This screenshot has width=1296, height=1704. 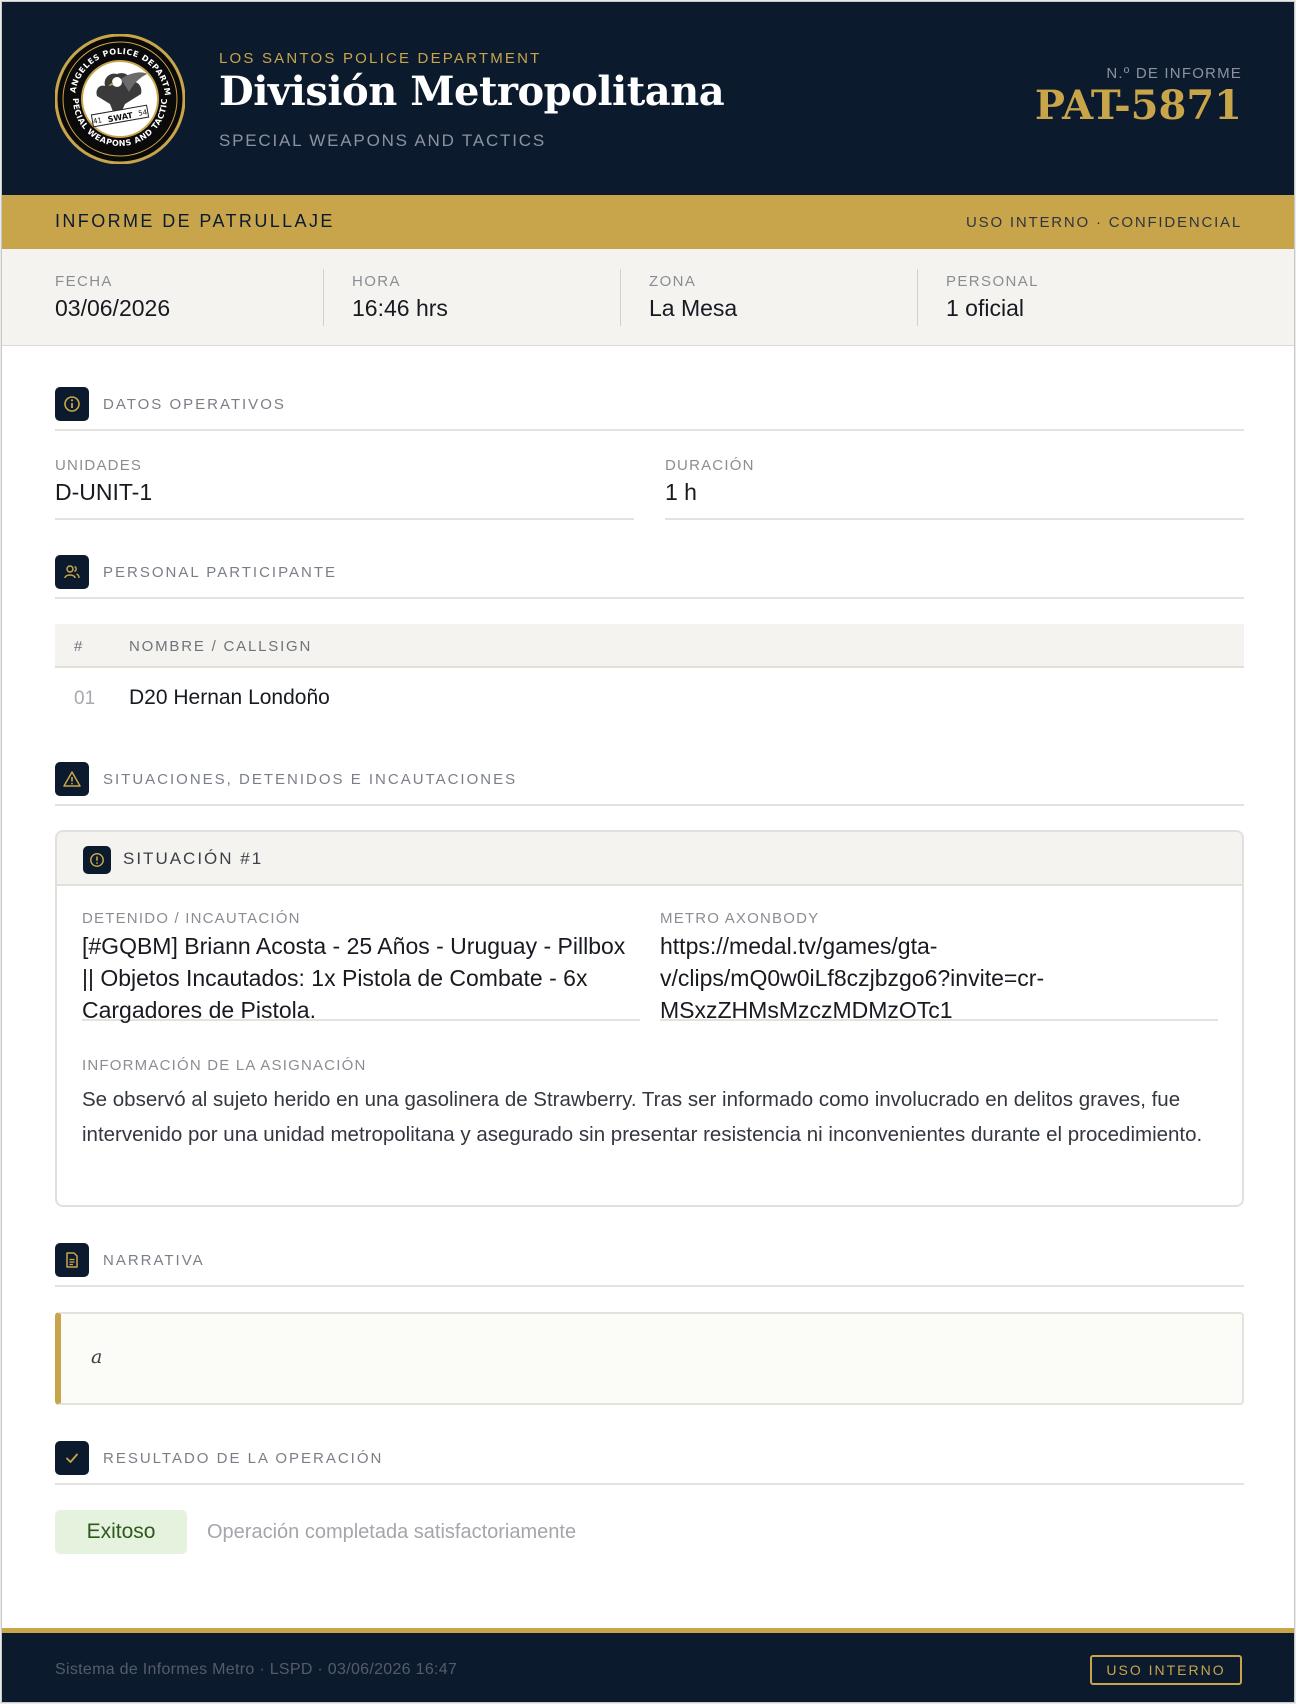 I want to click on section-personal-participante: PERSONAL PARTICIPANTE, so click(x=649, y=577).